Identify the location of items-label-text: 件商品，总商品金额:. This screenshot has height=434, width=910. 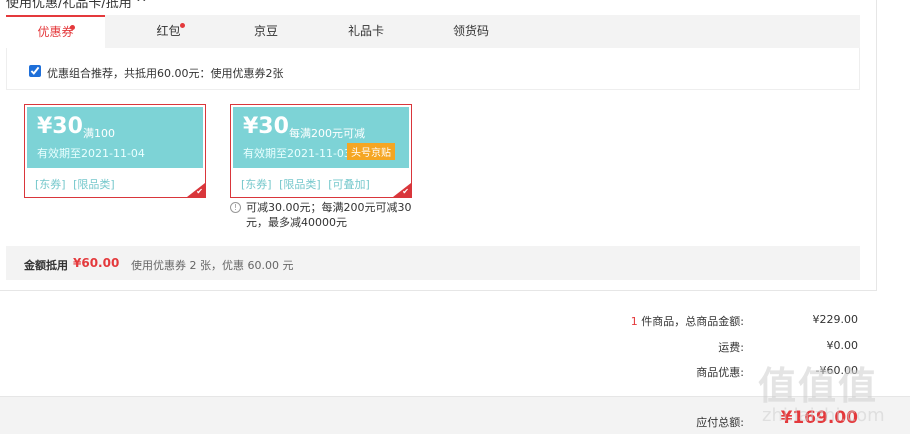
(690, 321).